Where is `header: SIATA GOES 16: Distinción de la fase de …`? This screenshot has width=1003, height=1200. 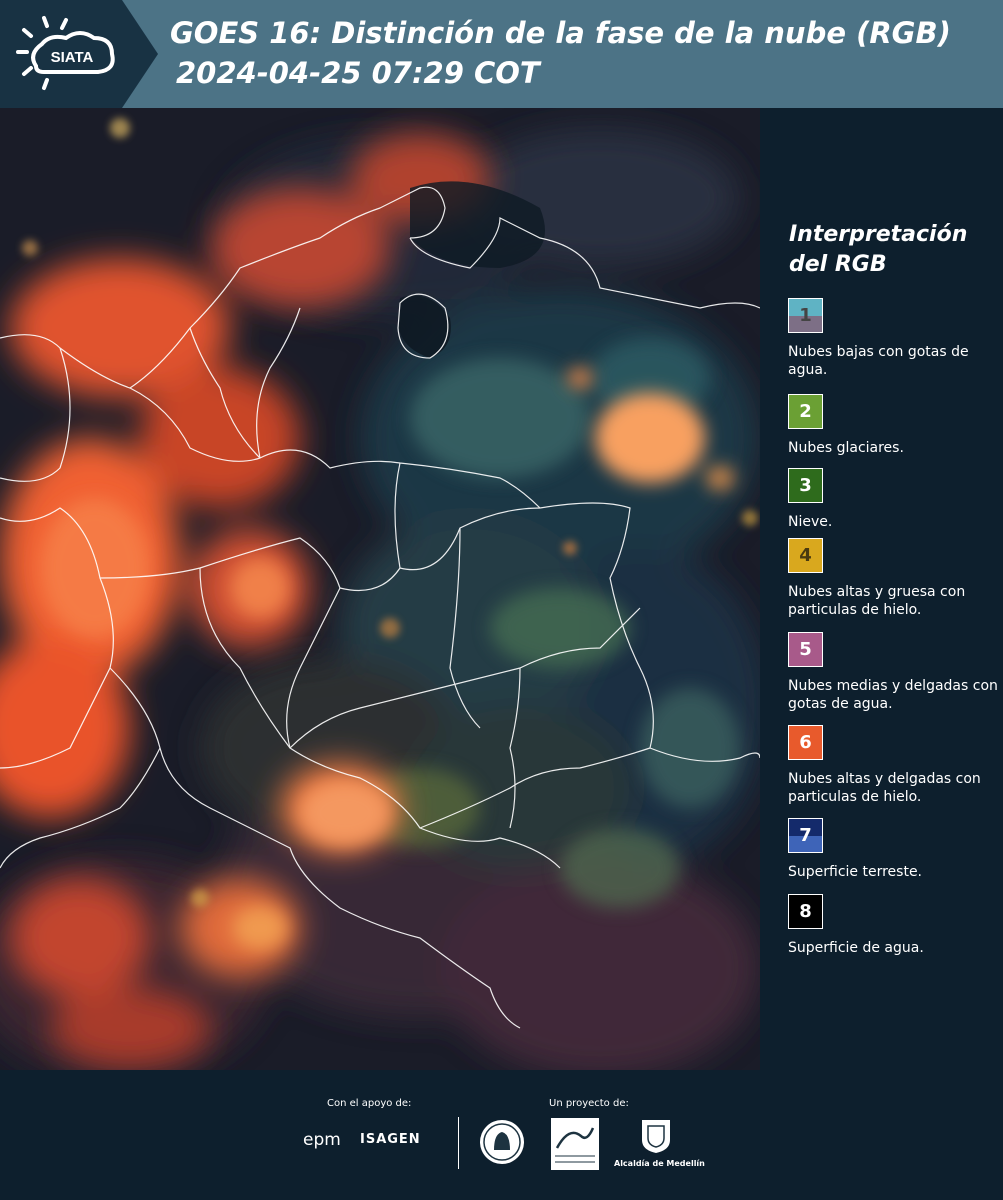 header: SIATA GOES 16: Distinción de la fase de … is located at coordinates (501, 54).